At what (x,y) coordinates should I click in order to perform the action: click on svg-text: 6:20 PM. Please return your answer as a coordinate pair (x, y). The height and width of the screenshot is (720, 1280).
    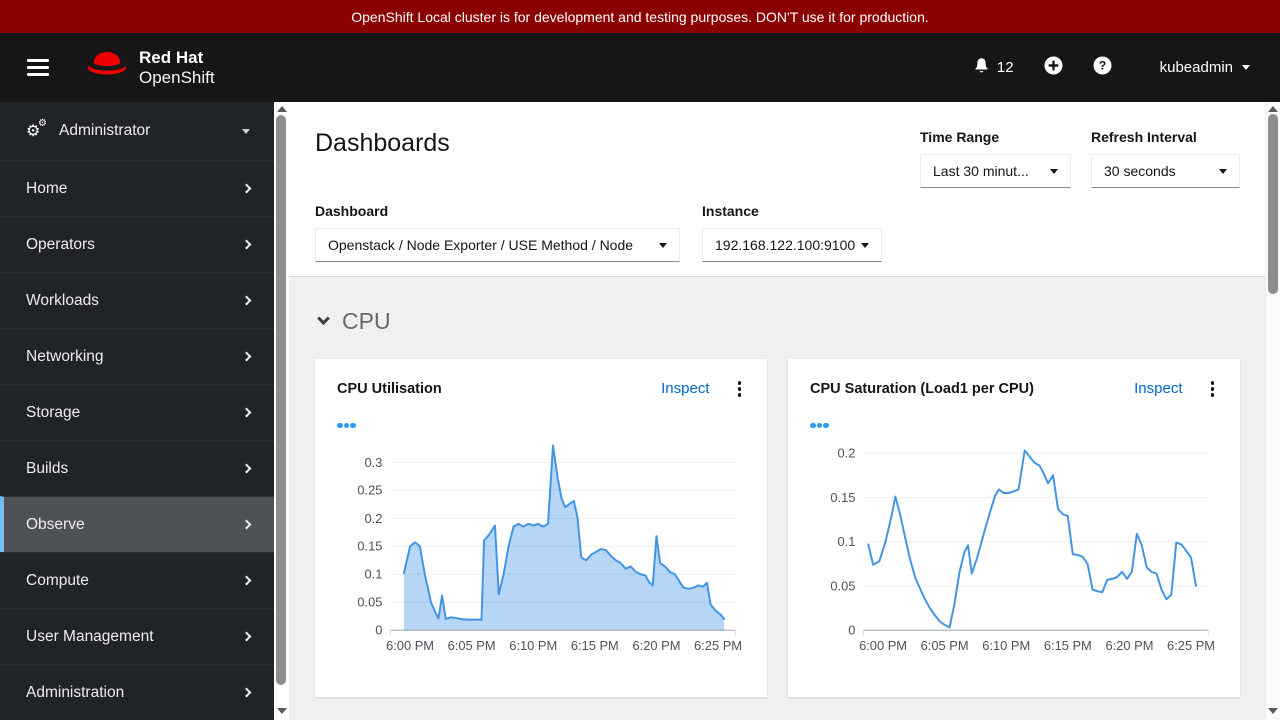
    Looking at the image, I should click on (1130, 645).